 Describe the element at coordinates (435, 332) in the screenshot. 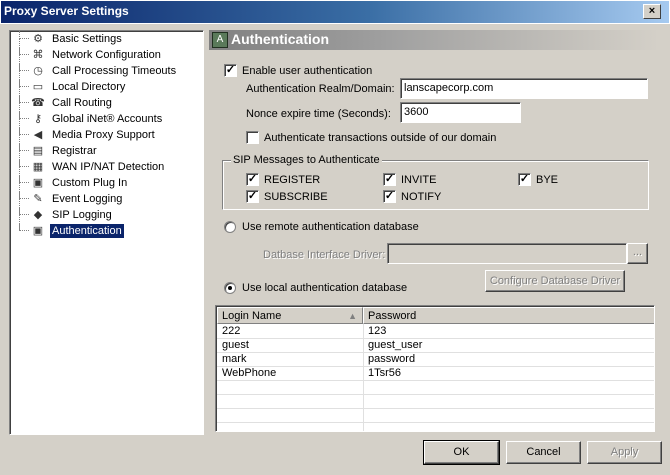

I see `table-row: 222 123` at that location.